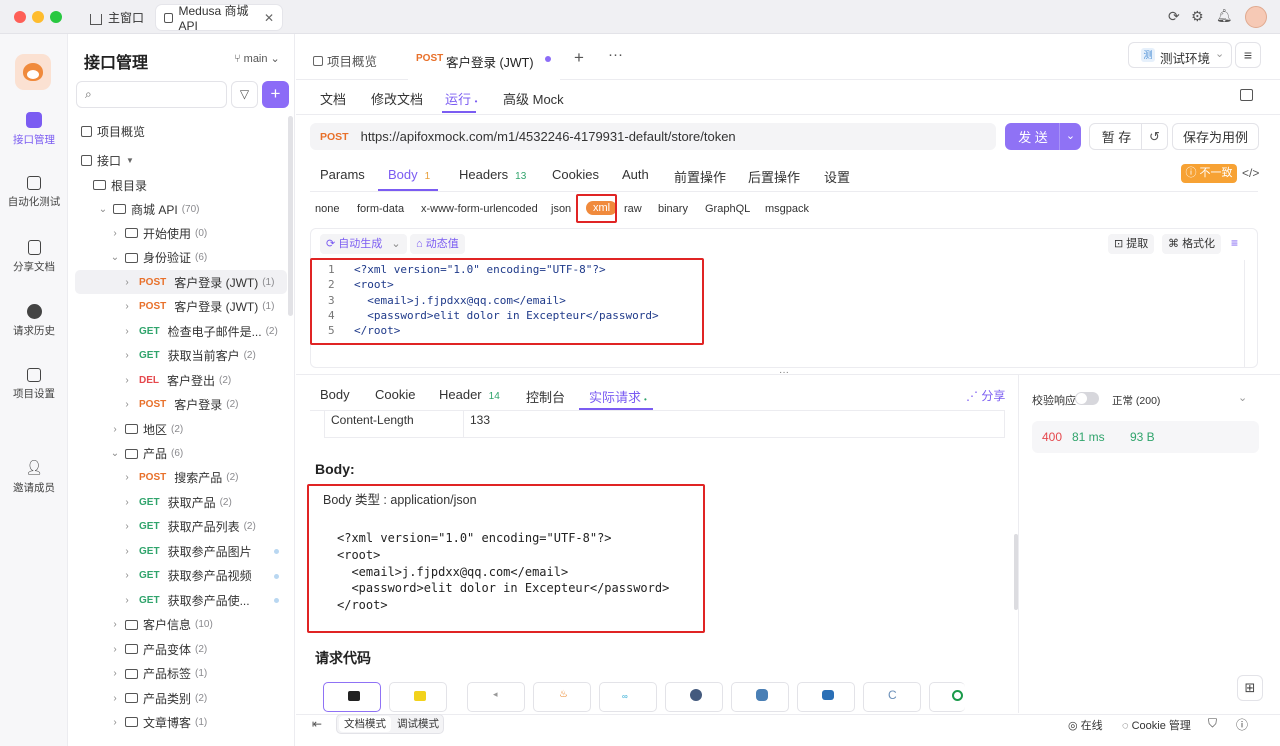 The image size is (1280, 746). What do you see at coordinates (117, 17) in the screenshot?
I see `window-tab-home: 主窗口` at bounding box center [117, 17].